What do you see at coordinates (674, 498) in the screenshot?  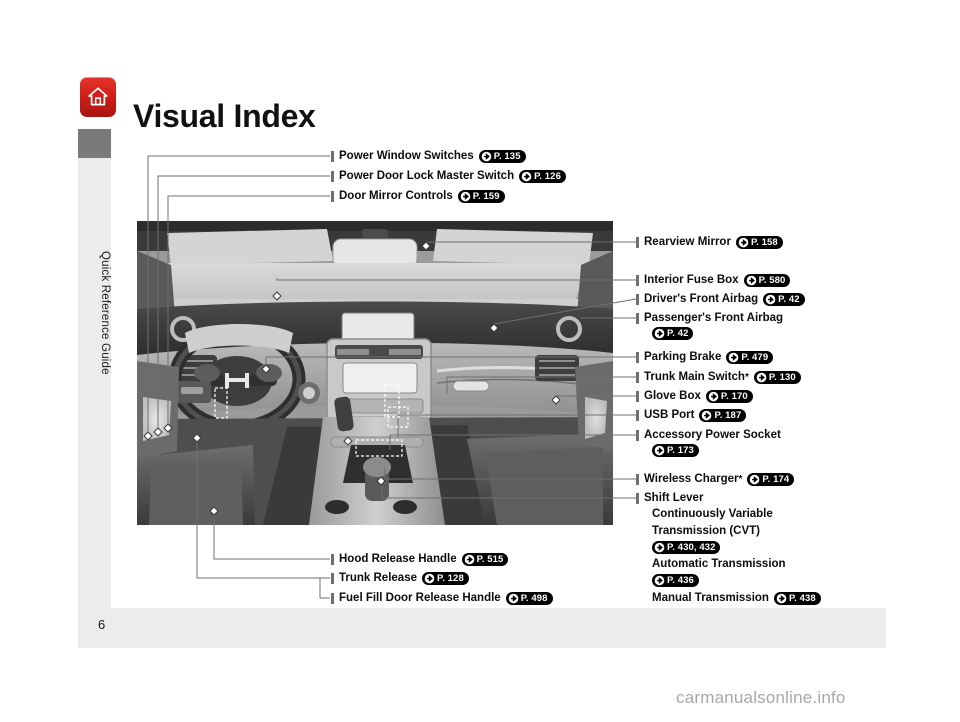 I see `callout-label: Shift Lever` at bounding box center [674, 498].